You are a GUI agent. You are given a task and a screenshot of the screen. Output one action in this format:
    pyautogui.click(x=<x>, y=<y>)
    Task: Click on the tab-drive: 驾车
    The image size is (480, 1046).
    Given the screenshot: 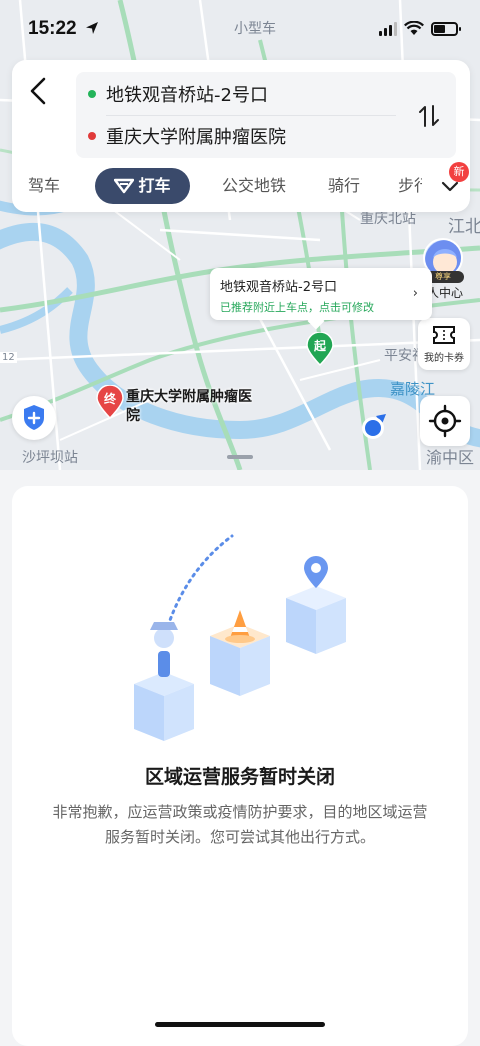 What is the action you would take?
    pyautogui.click(x=44, y=186)
    